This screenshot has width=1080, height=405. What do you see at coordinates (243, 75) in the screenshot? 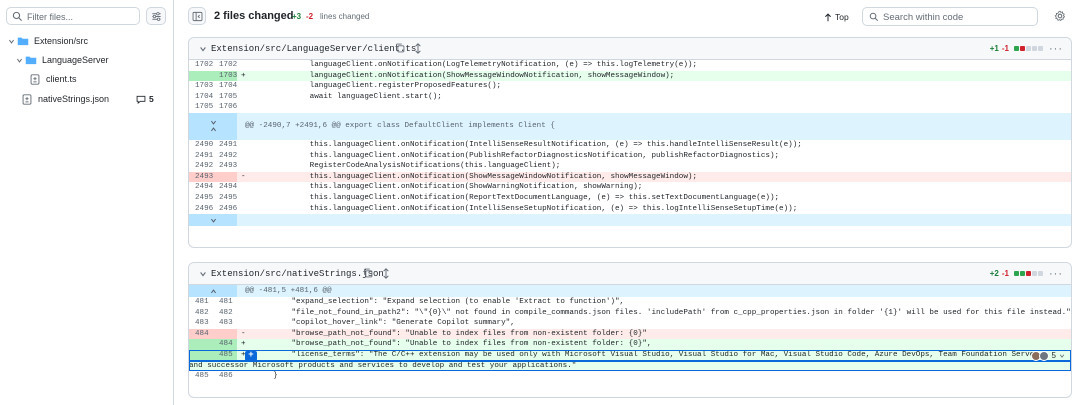
I see `diff-sign: +` at bounding box center [243, 75].